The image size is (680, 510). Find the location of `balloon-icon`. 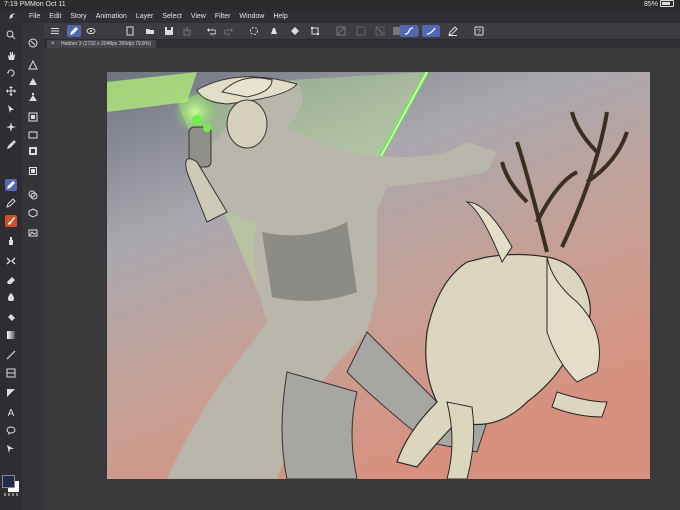

balloon-icon is located at coordinates (11, 431).